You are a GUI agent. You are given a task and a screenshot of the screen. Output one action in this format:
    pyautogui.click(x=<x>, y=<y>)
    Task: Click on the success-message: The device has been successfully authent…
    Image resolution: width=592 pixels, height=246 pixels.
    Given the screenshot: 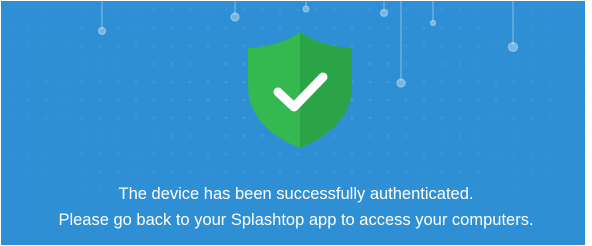 What is the action you would take?
    pyautogui.click(x=296, y=194)
    